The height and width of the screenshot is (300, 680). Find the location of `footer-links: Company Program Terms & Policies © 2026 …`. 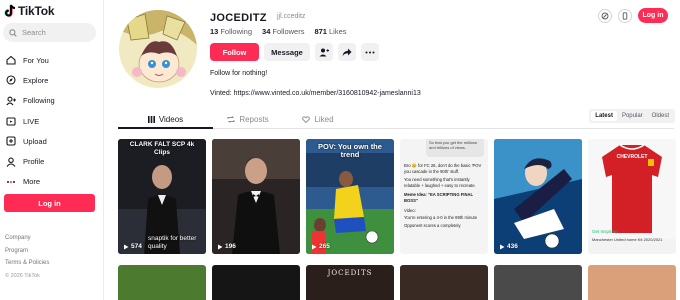

footer-links: Company Program Terms & Policies © 2026 … is located at coordinates (27, 257).